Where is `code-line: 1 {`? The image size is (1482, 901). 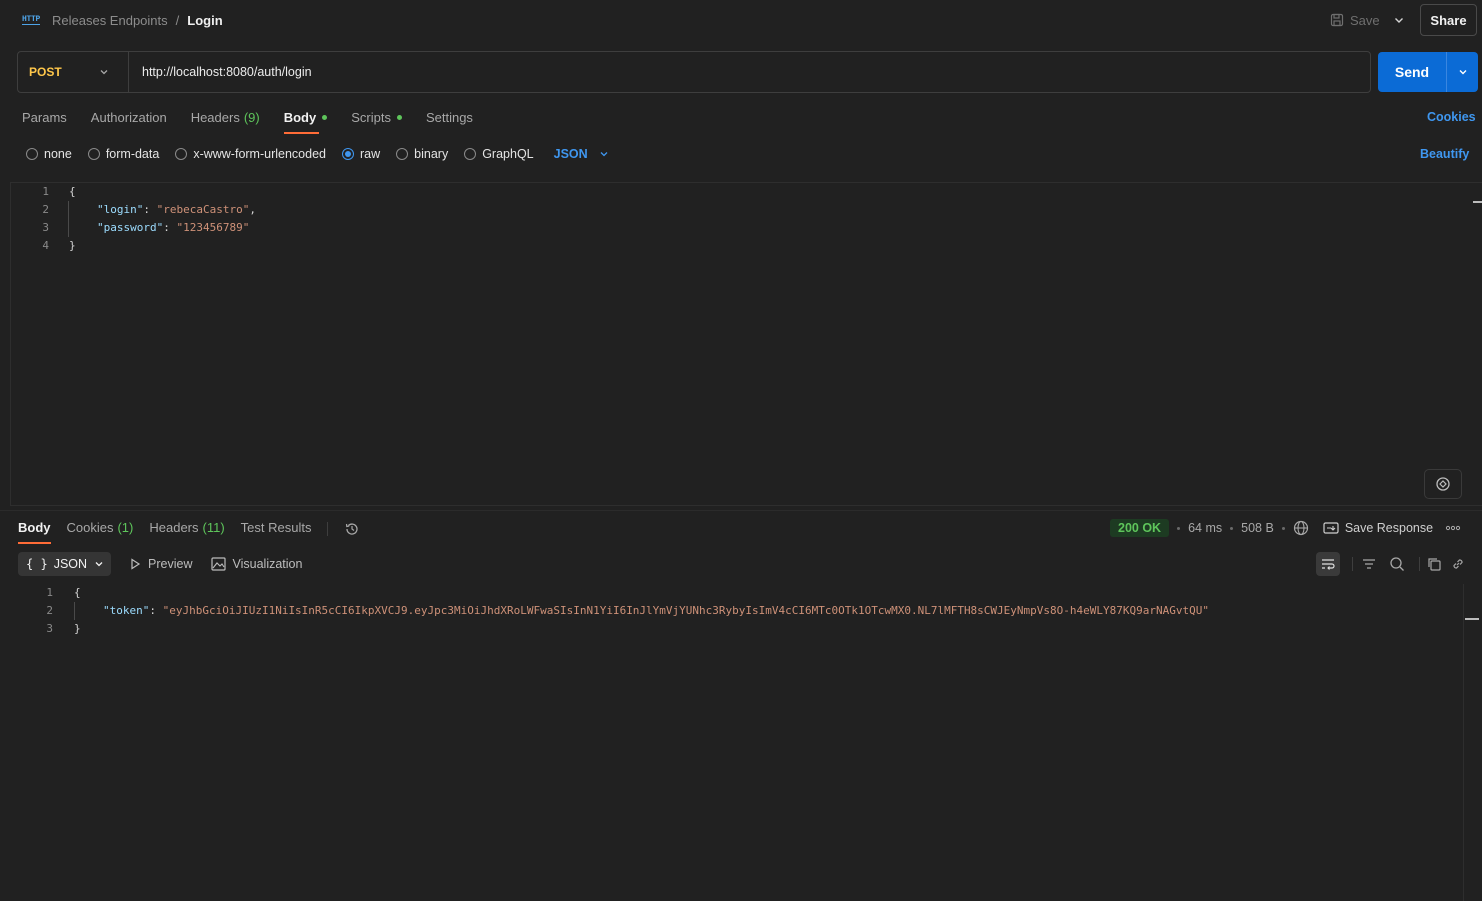
code-line: 1 { is located at coordinates (43, 593).